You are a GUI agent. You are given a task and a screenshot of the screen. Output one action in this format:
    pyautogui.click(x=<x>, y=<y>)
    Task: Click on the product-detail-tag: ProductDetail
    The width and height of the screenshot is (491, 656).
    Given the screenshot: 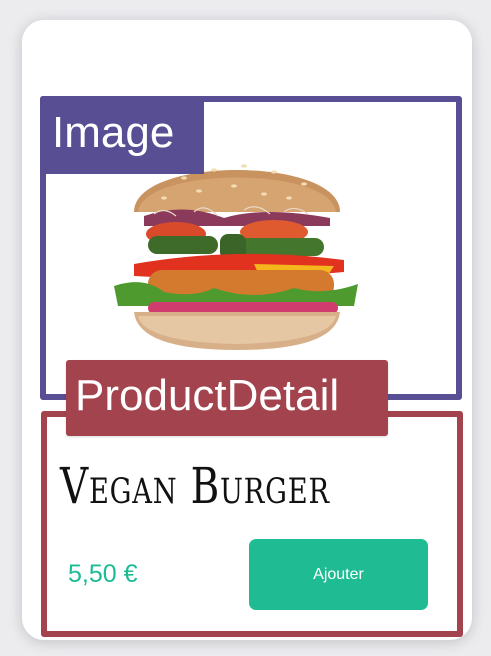 What is the action you would take?
    pyautogui.click(x=227, y=398)
    